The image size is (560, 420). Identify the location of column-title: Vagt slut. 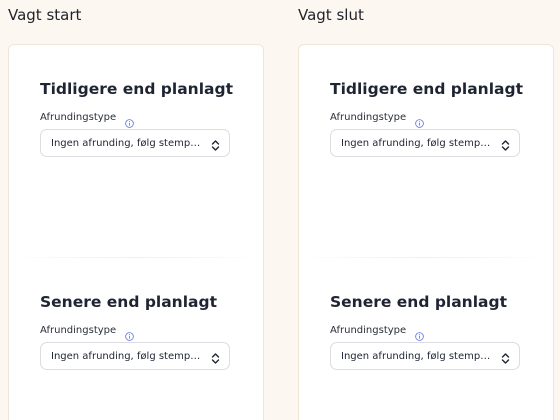
(331, 15).